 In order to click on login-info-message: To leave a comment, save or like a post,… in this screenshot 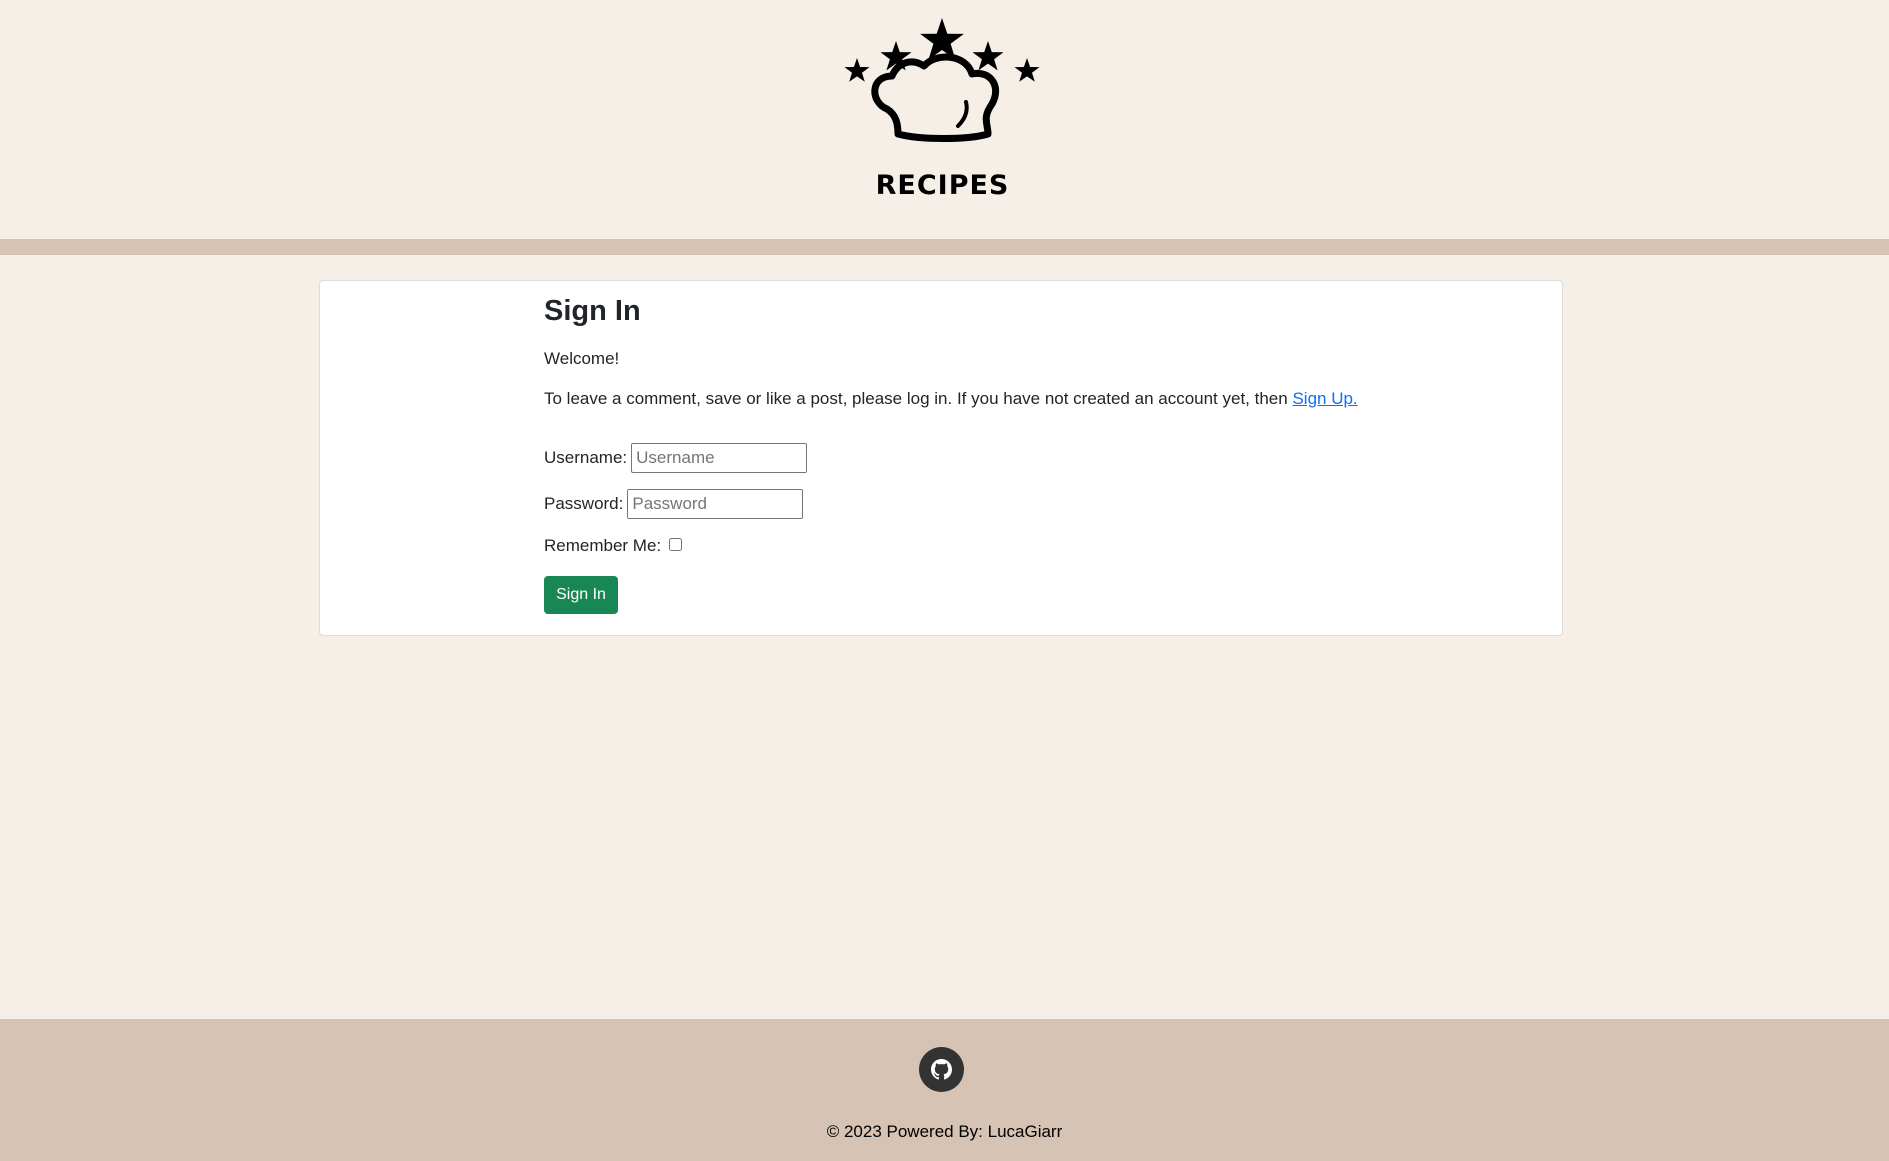, I will do `click(918, 398)`.